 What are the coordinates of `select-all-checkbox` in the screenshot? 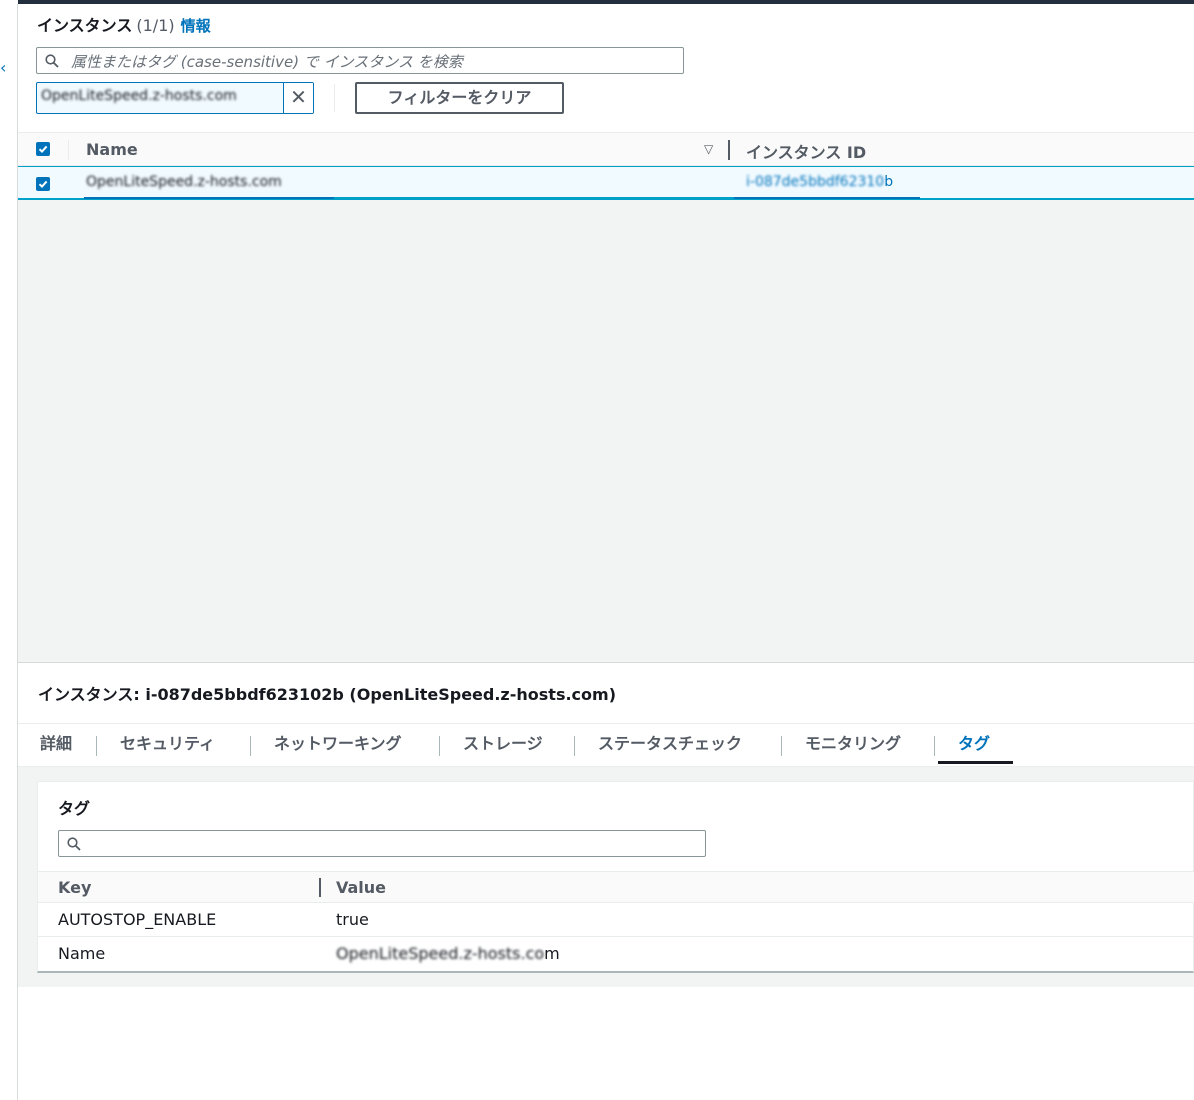 It's located at (43, 149).